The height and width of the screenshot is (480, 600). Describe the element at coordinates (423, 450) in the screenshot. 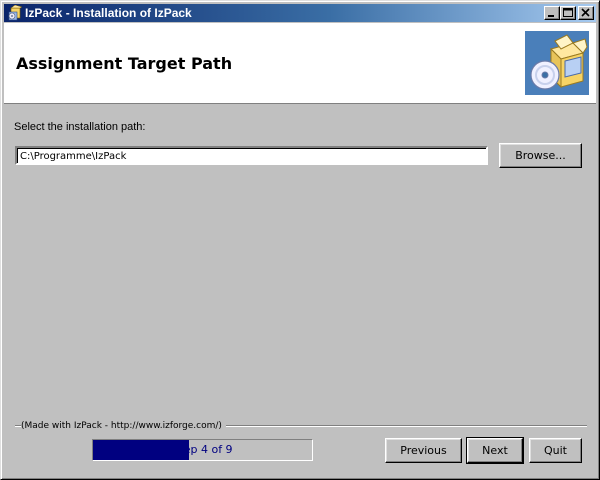

I see `previous-button: Previous` at that location.